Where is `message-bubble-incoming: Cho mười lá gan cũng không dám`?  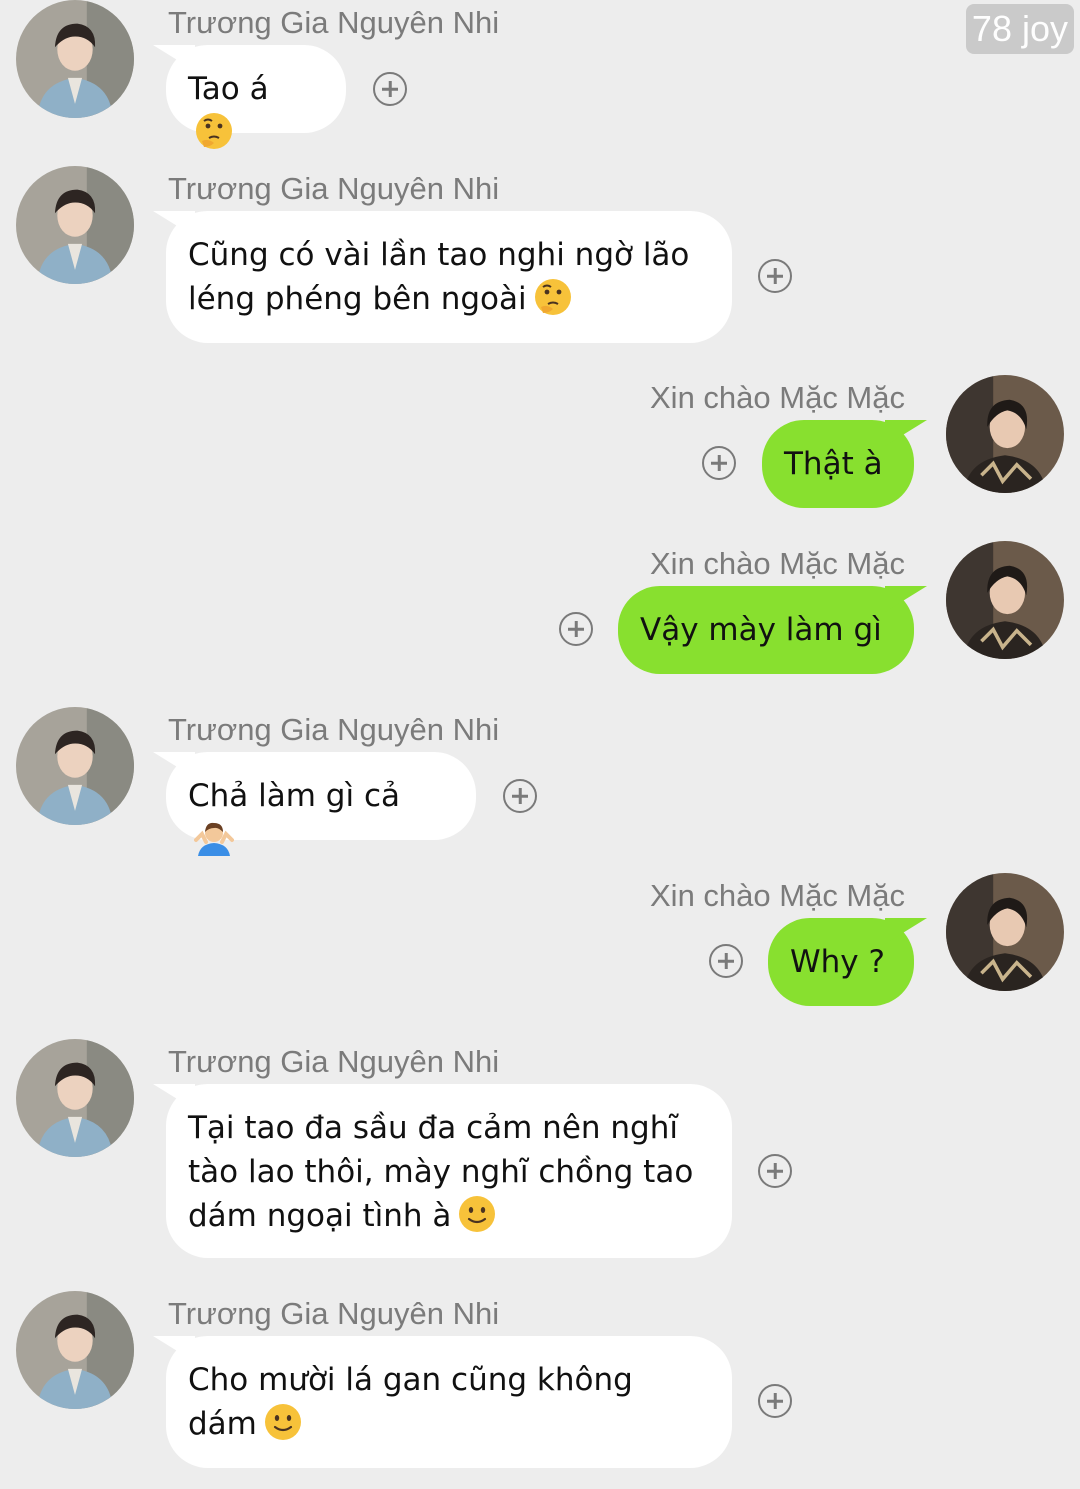
message-bubble-incoming: Cho mười lá gan cũng không dám is located at coordinates (449, 1402).